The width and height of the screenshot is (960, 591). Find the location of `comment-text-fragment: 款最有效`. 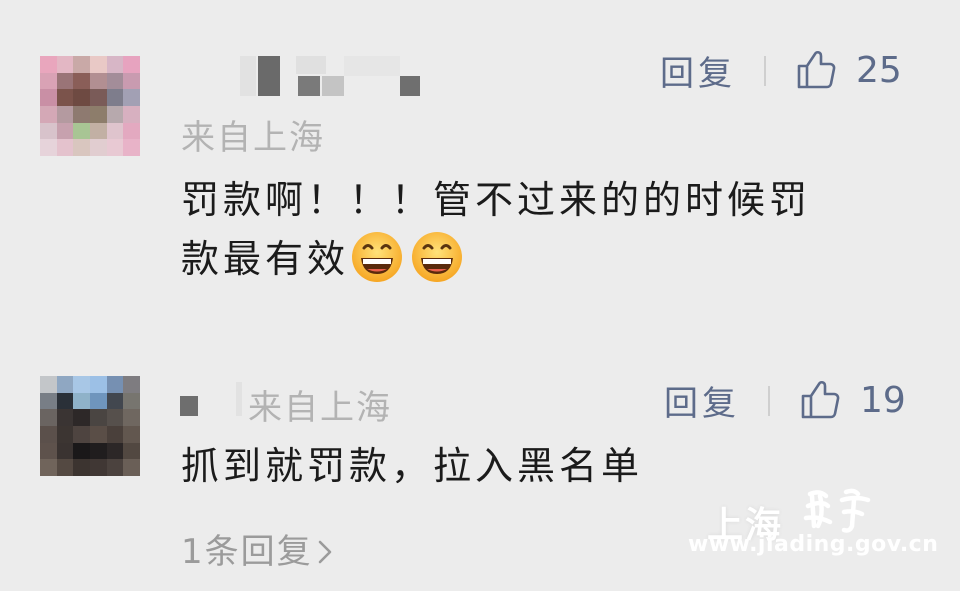

comment-text-fragment: 款最有效 is located at coordinates (265, 259).